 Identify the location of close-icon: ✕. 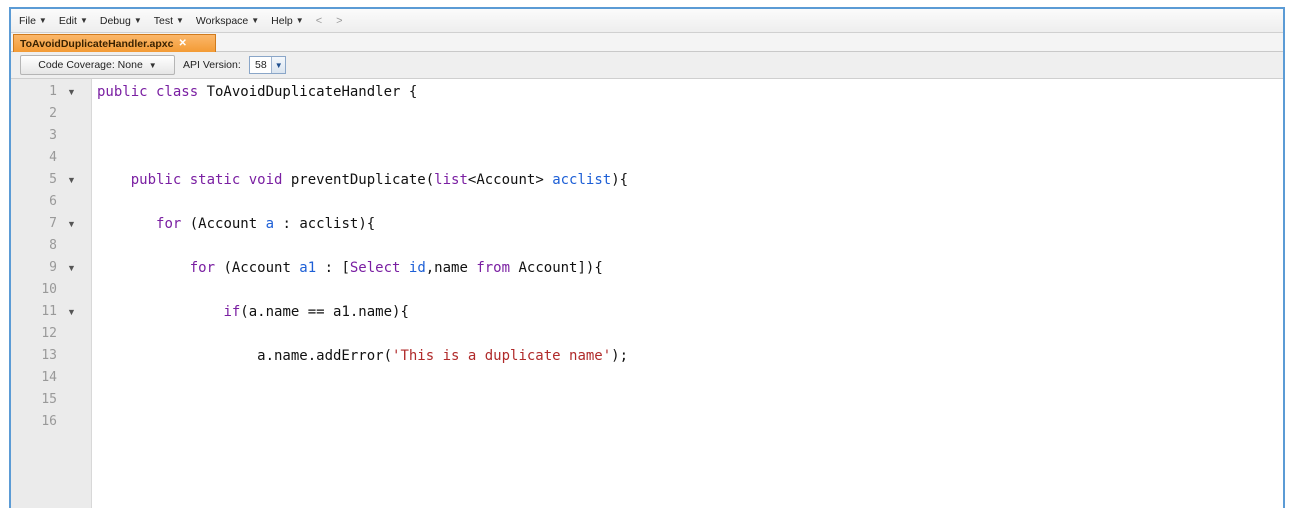
(182, 43).